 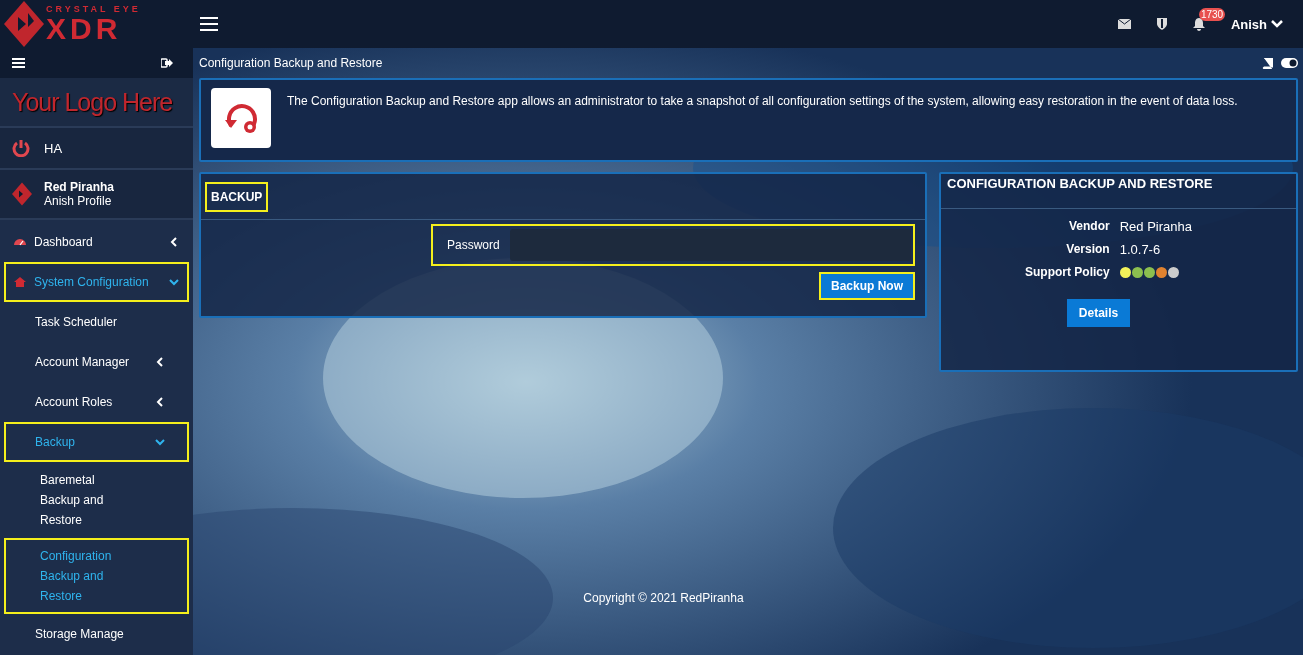 What do you see at coordinates (1256, 24) in the screenshot?
I see `user-menu: Anish` at bounding box center [1256, 24].